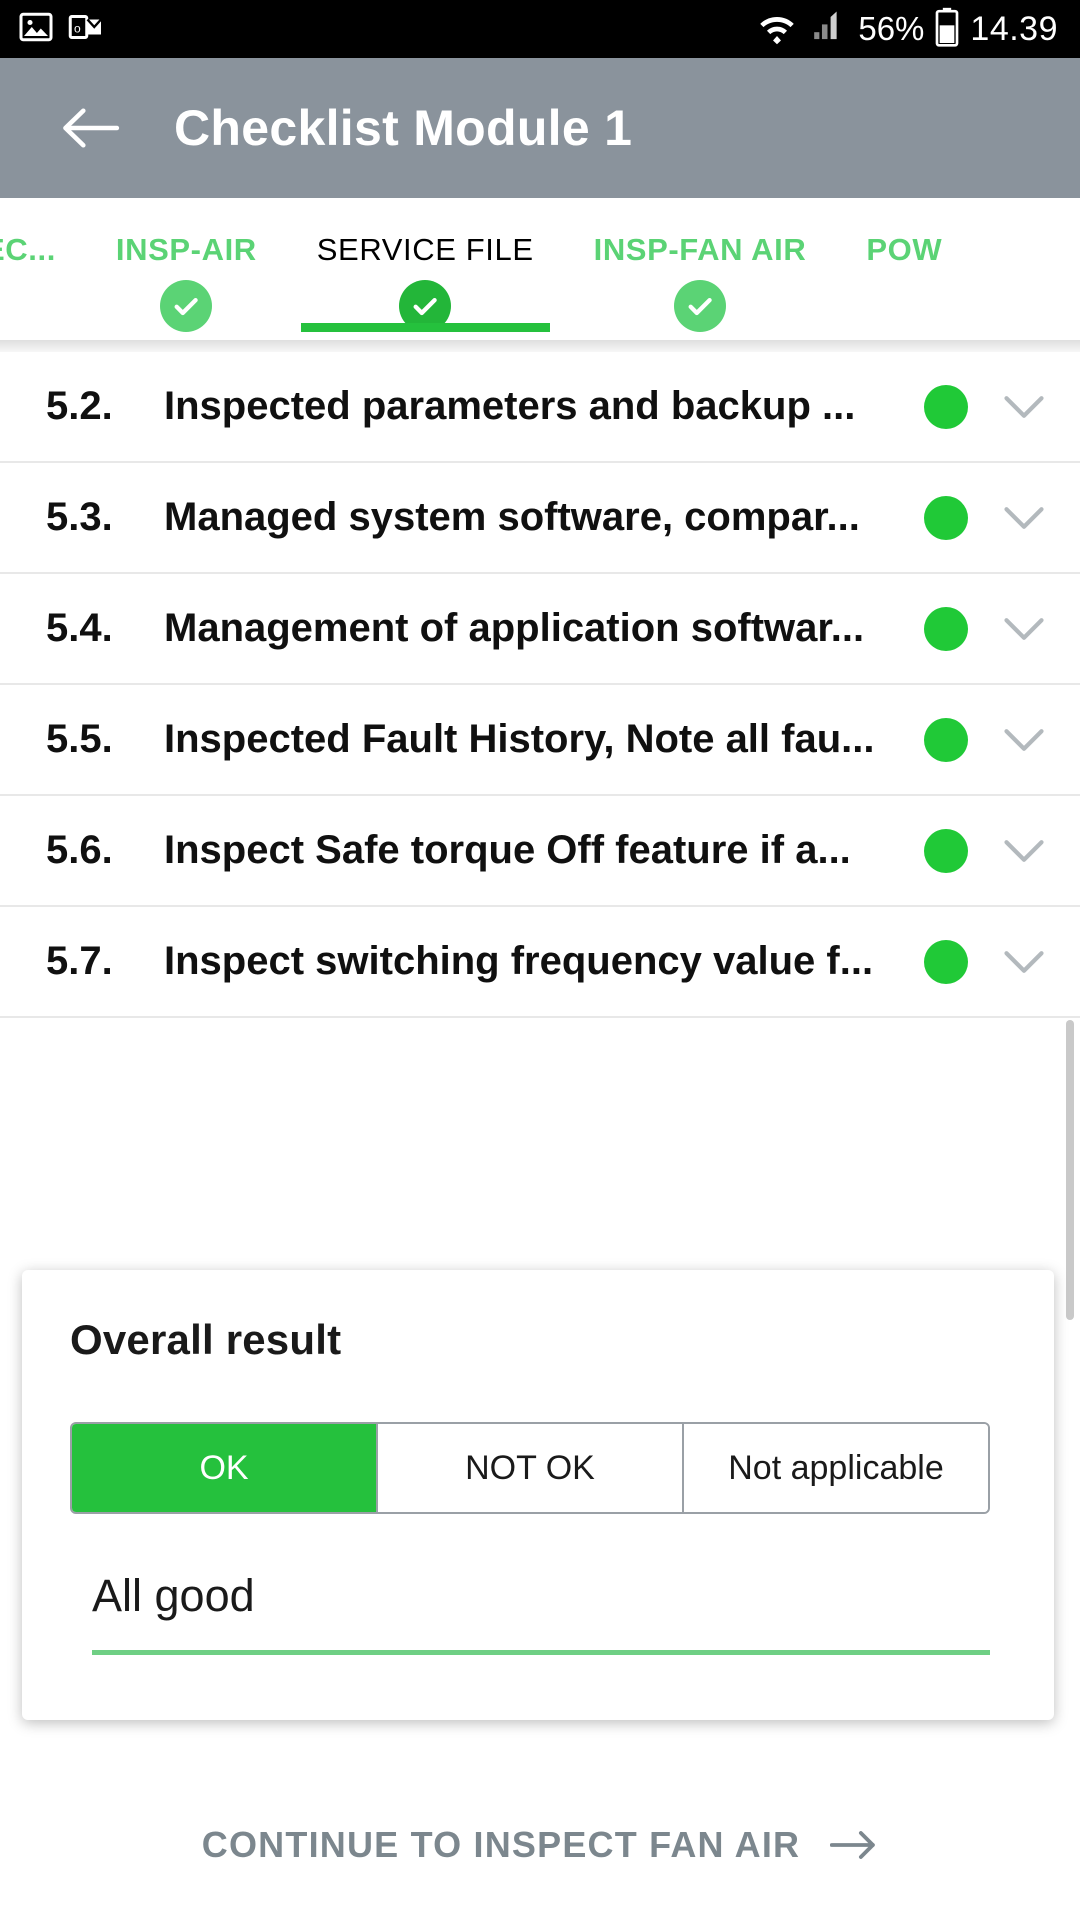 The width and height of the screenshot is (1080, 1920). What do you see at coordinates (79, 850) in the screenshot?
I see `row-number: 5.6.` at bounding box center [79, 850].